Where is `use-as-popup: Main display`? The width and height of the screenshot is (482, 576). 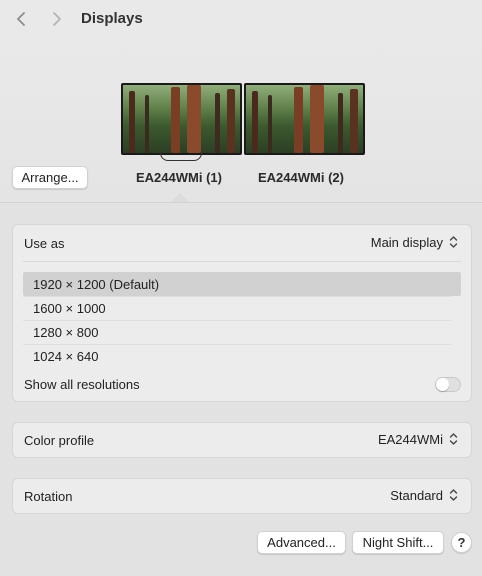
use-as-popup: Main display is located at coordinates (415, 242).